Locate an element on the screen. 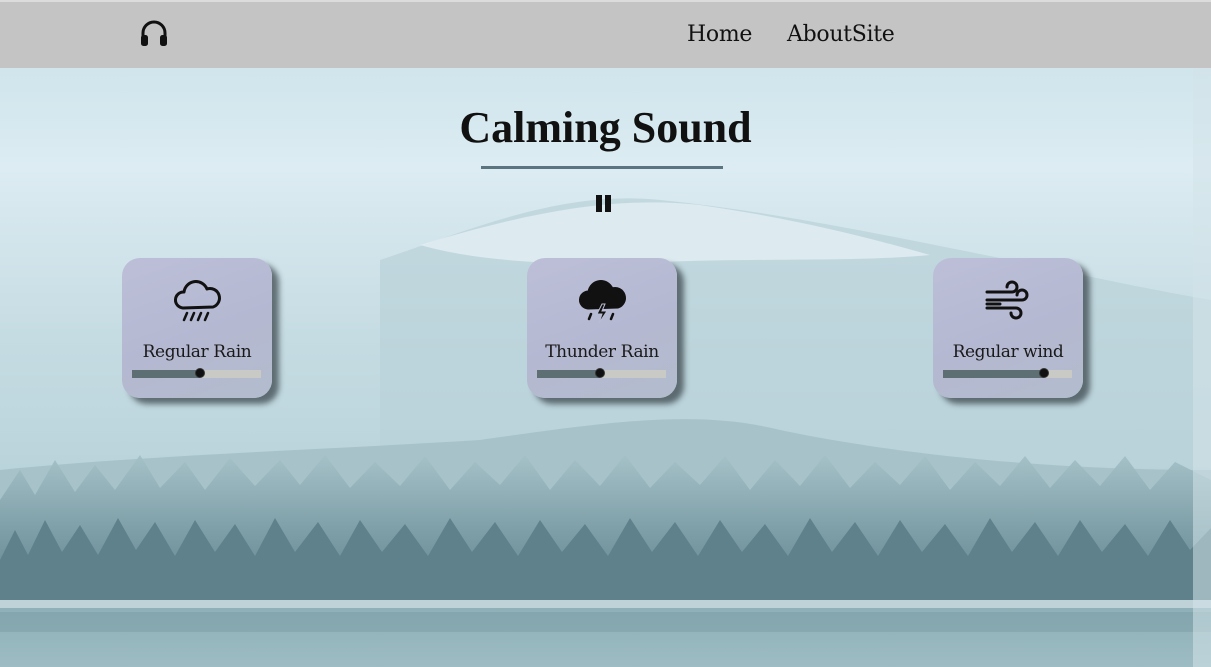 This screenshot has height=667, width=1211. title-underline is located at coordinates (602, 167).